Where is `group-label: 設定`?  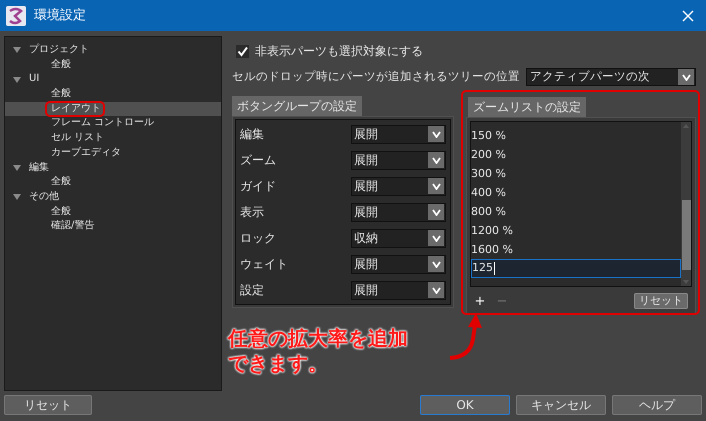
group-label: 設定 is located at coordinates (252, 290).